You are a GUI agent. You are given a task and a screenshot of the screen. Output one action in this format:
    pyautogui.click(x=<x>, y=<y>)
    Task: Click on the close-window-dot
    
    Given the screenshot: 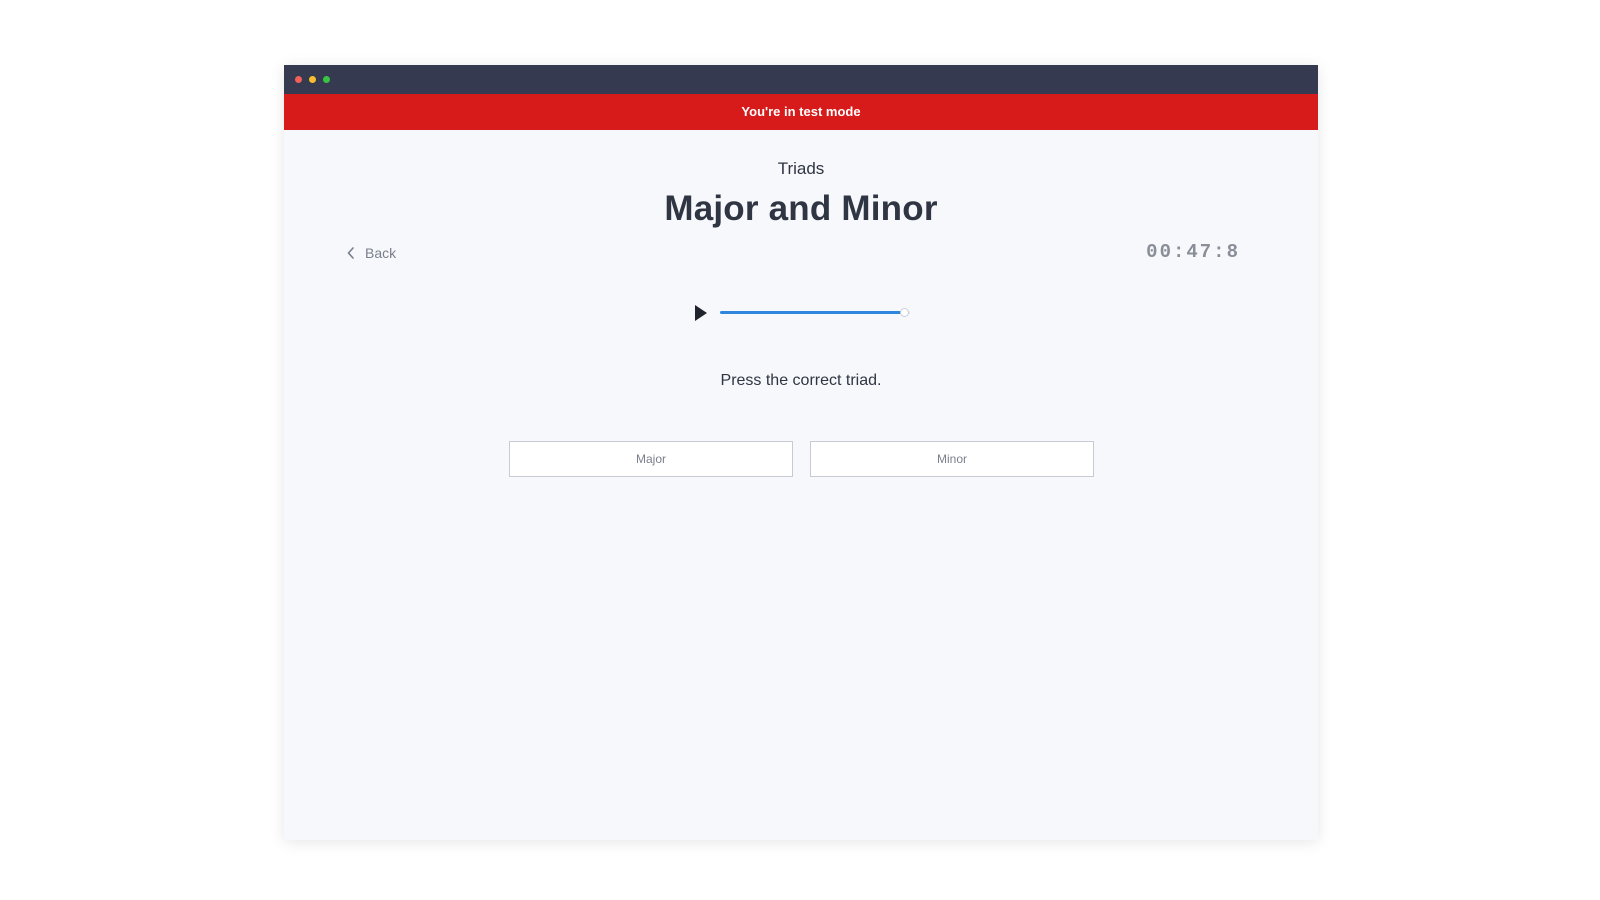 What is the action you would take?
    pyautogui.click(x=298, y=79)
    